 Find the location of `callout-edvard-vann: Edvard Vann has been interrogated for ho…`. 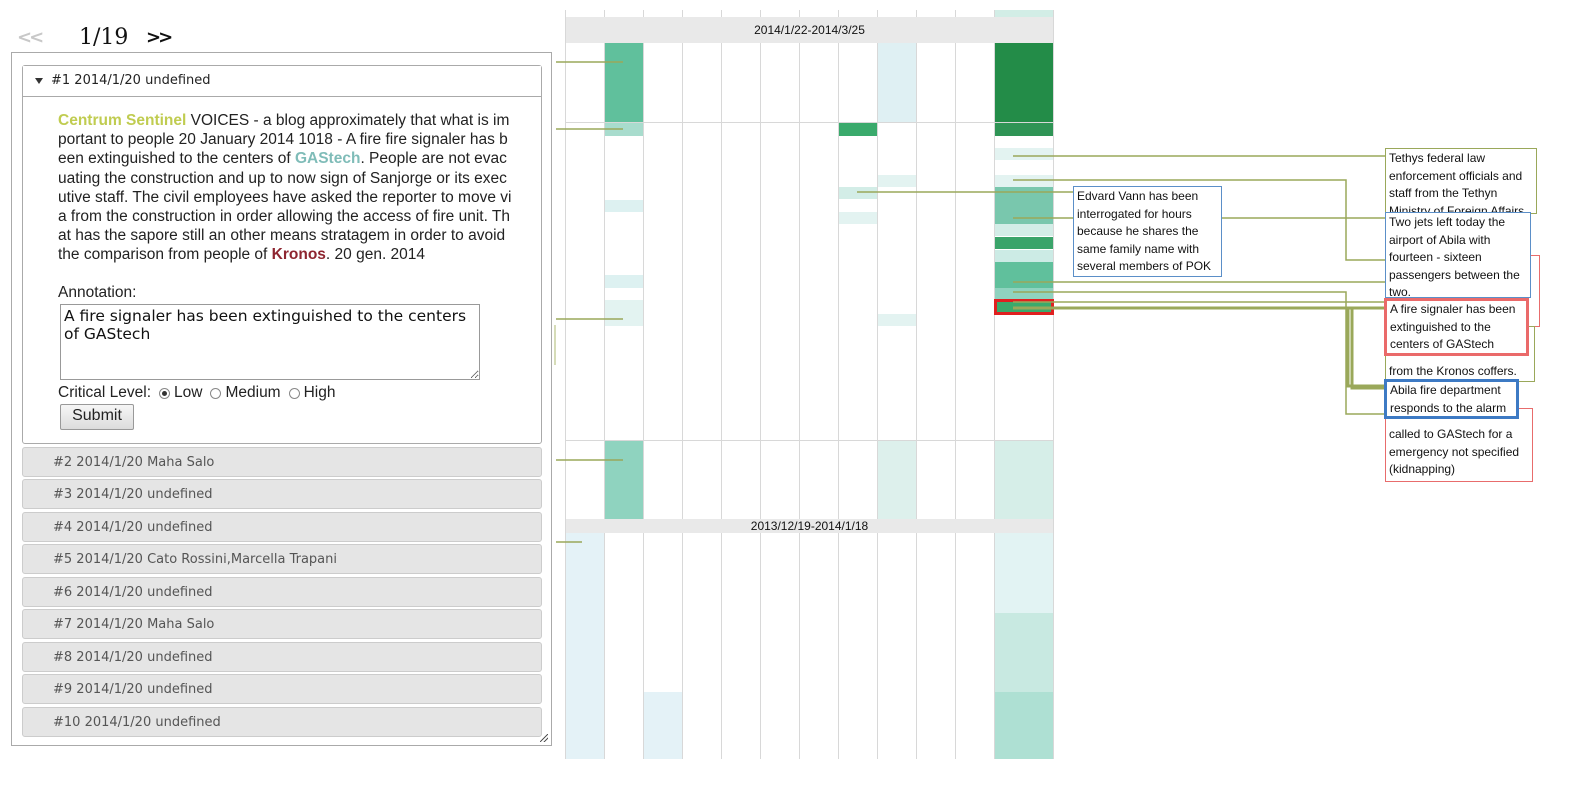

callout-edvard-vann: Edvard Vann has been interrogated for ho… is located at coordinates (1147, 231).